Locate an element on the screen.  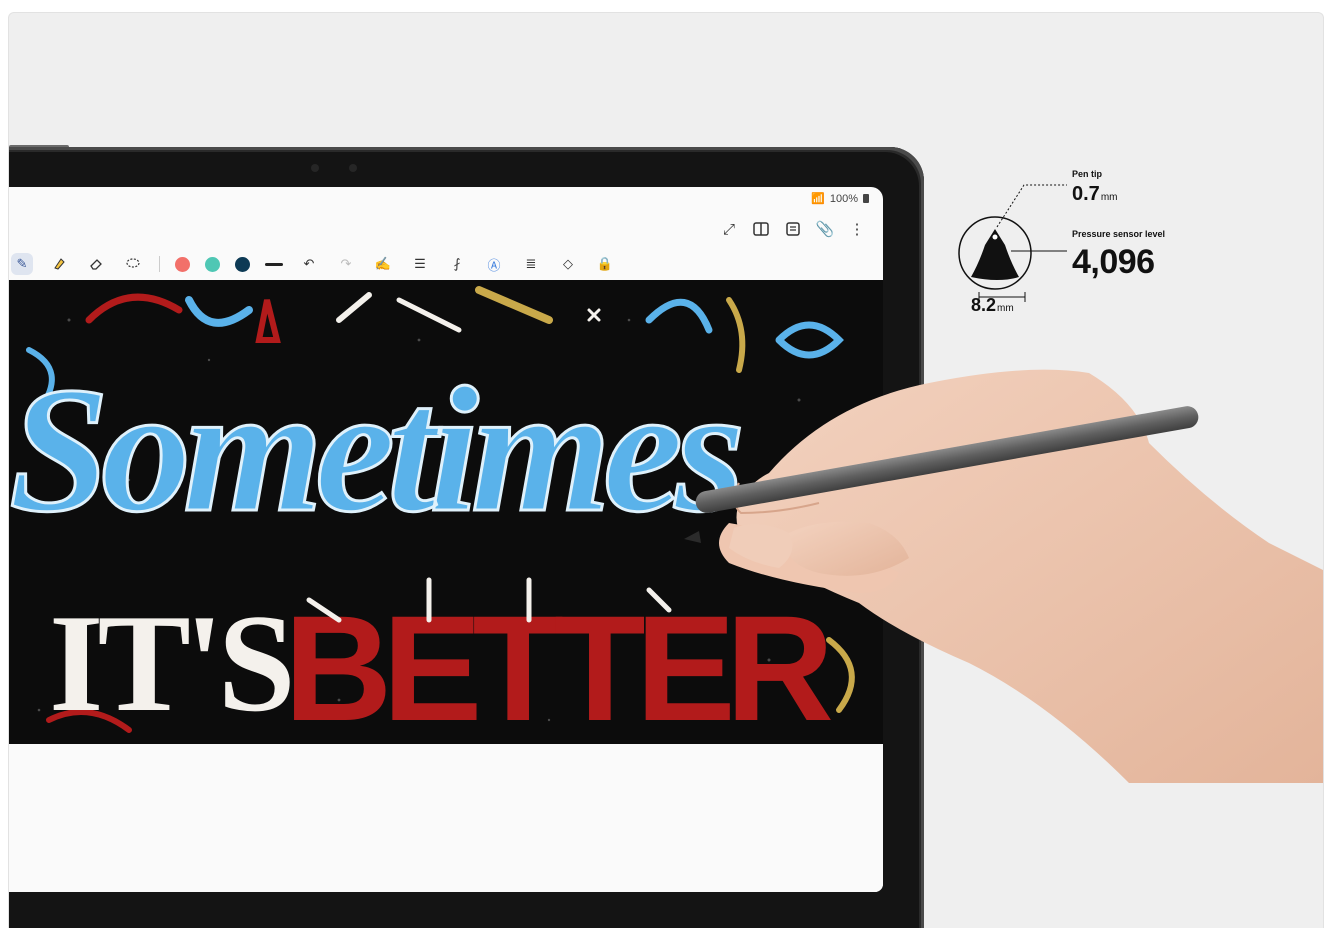
pressure-sensor-value: 4,096 is located at coordinates (1113, 262).